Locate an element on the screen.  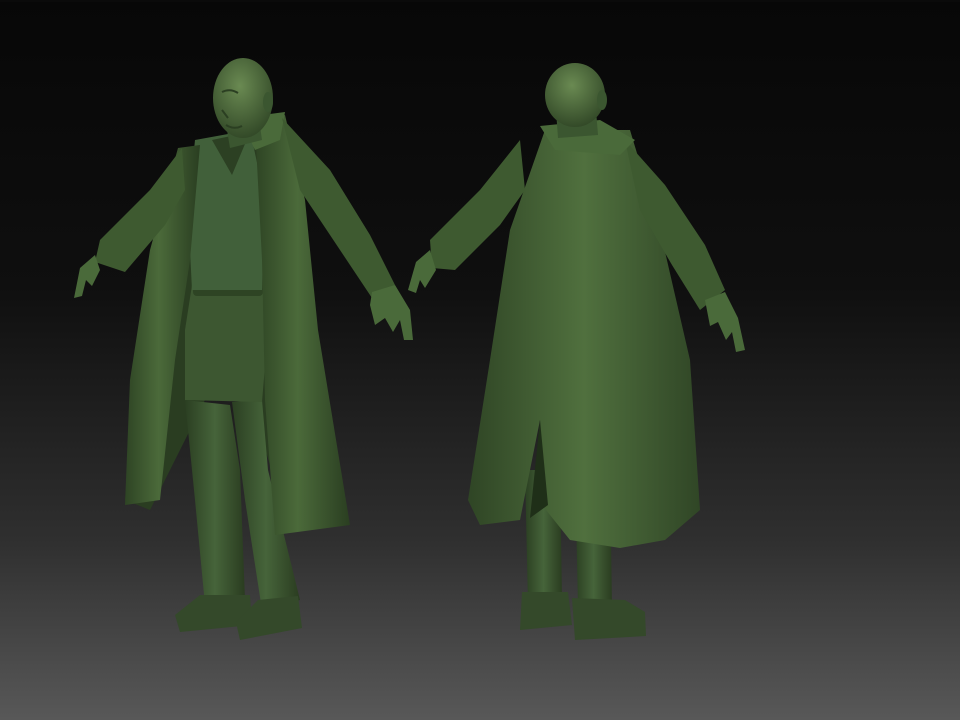
back-left-boot is located at coordinates (546, 611).